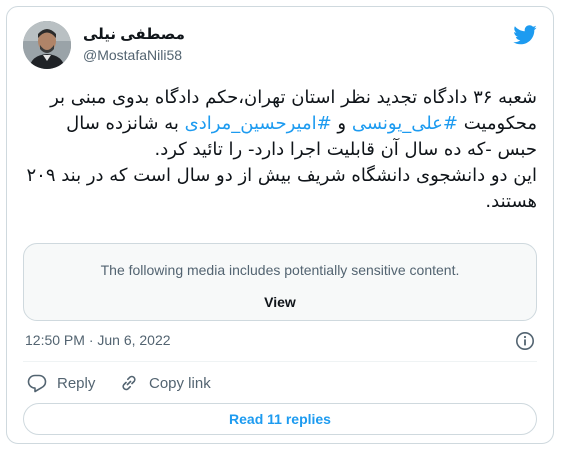  Describe the element at coordinates (76, 383) in the screenshot. I see `reply-label: Reply` at that location.